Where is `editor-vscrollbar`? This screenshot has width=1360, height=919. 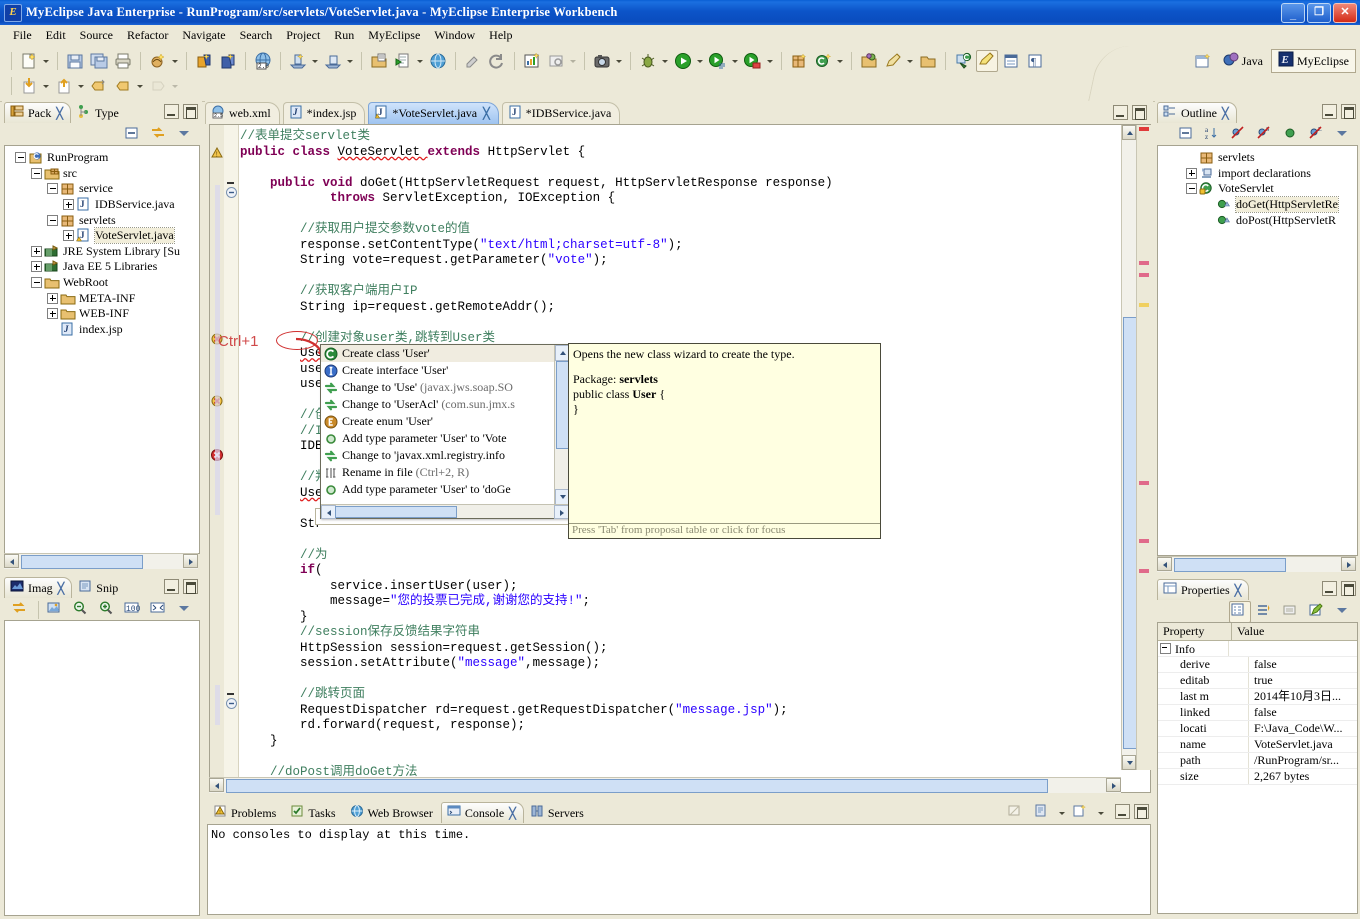
editor-vscrollbar is located at coordinates (1129, 447).